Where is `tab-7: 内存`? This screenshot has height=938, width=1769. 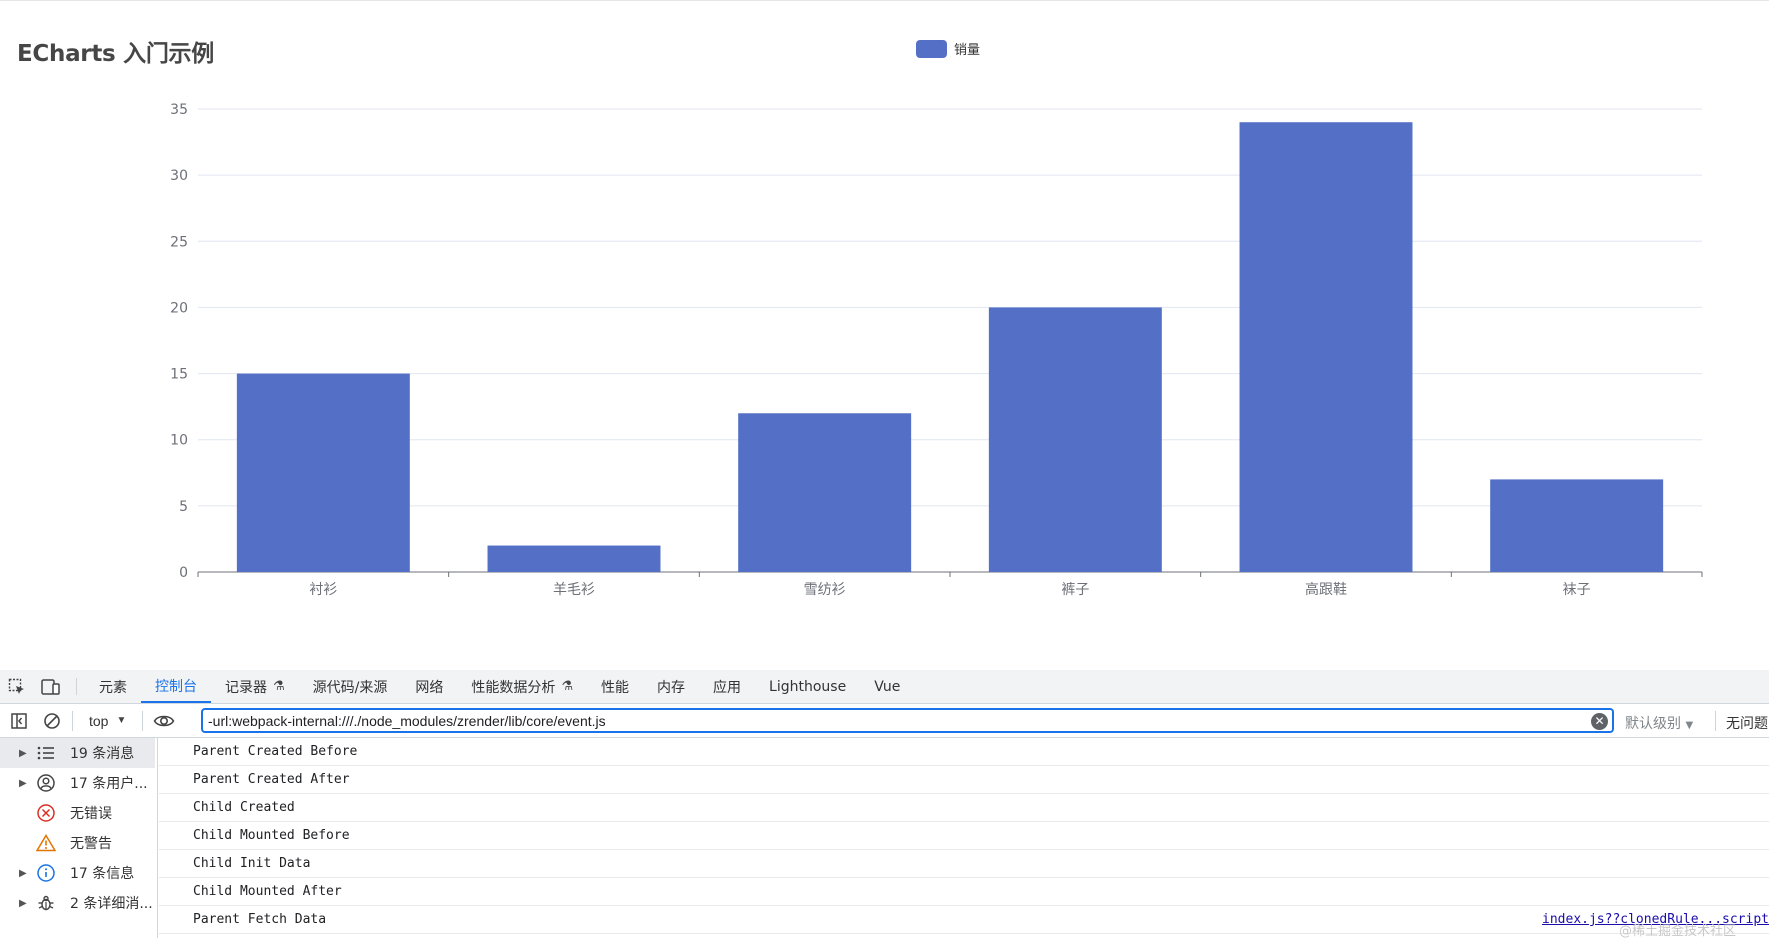 tab-7: 内存 is located at coordinates (671, 686).